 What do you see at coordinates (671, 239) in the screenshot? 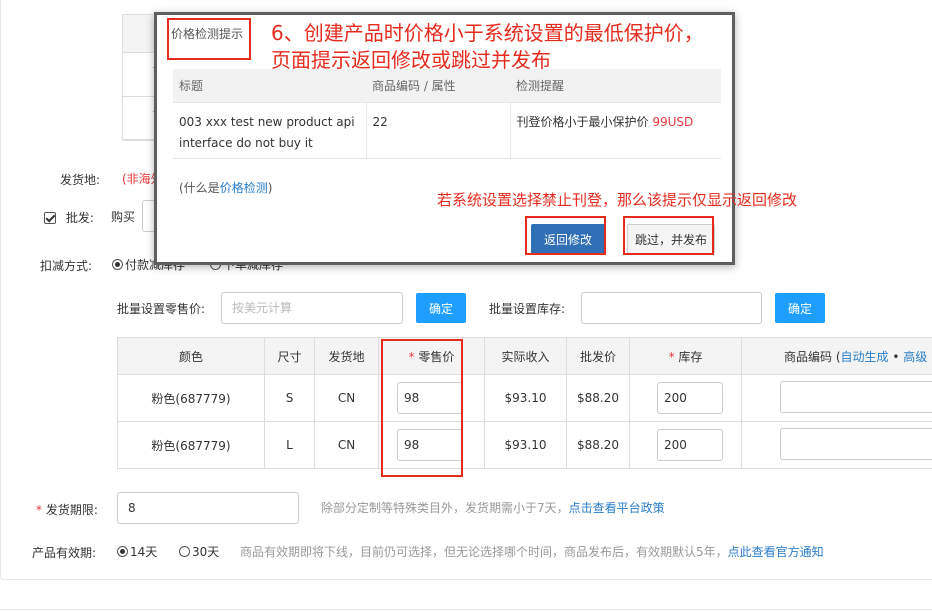
I see `skip-and-publish-button: 跳过，并发布` at bounding box center [671, 239].